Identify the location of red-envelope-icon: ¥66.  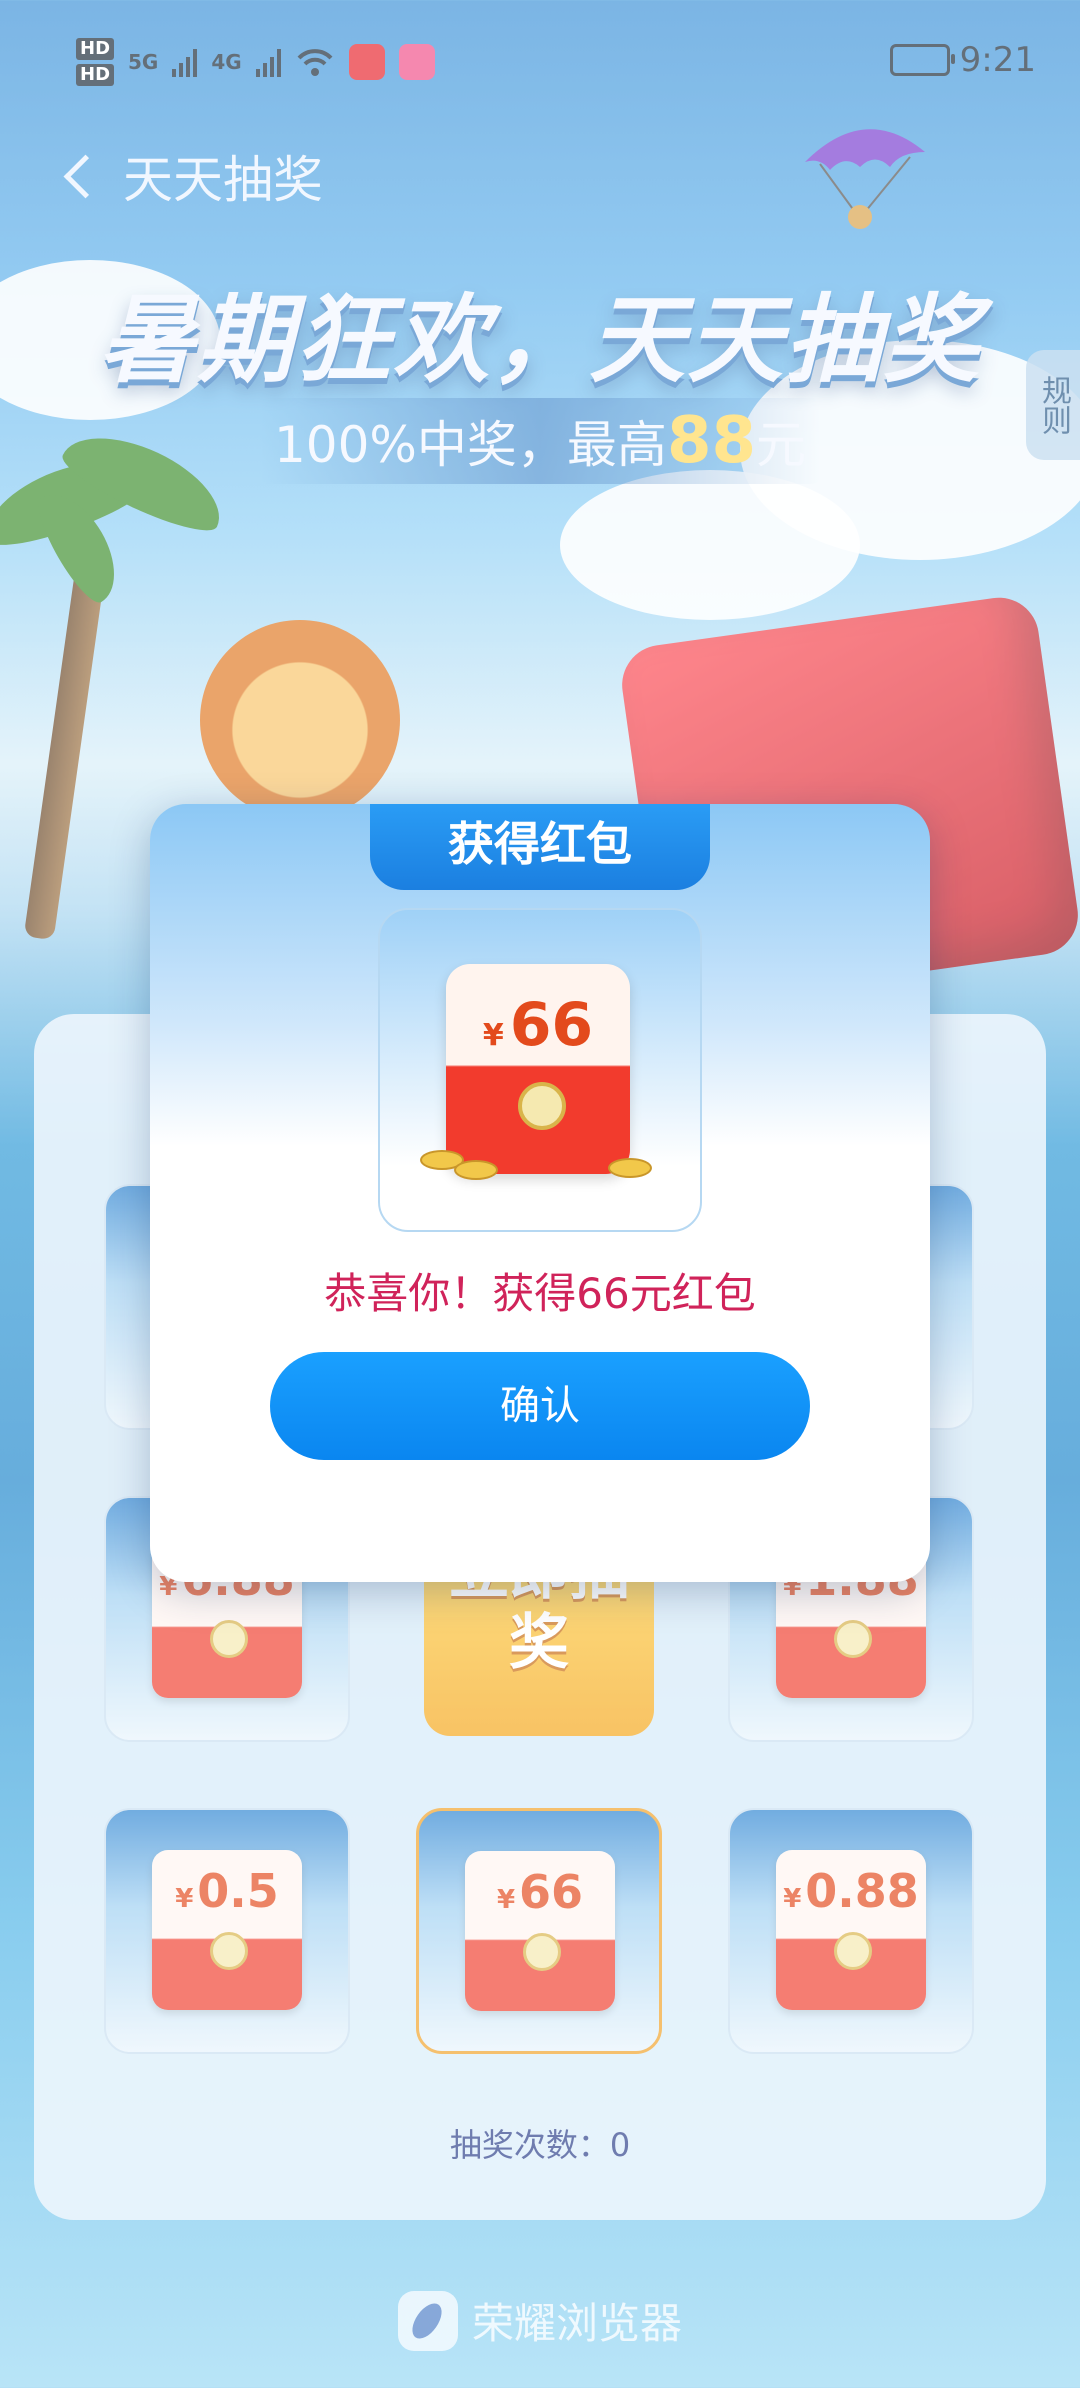
(538, 1069).